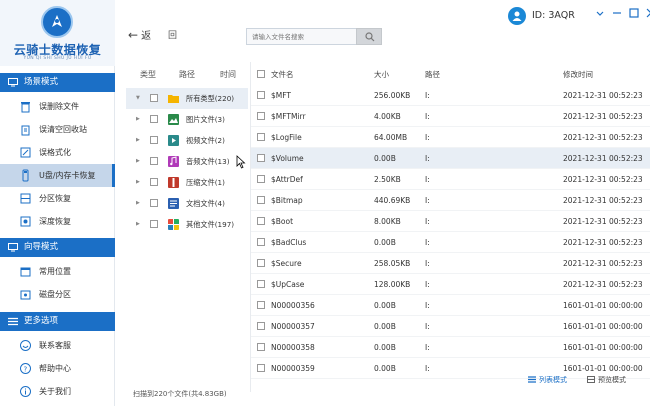 The image size is (650, 406). I want to click on sidebar-item-common-locations: 常用位置, so click(57, 271).